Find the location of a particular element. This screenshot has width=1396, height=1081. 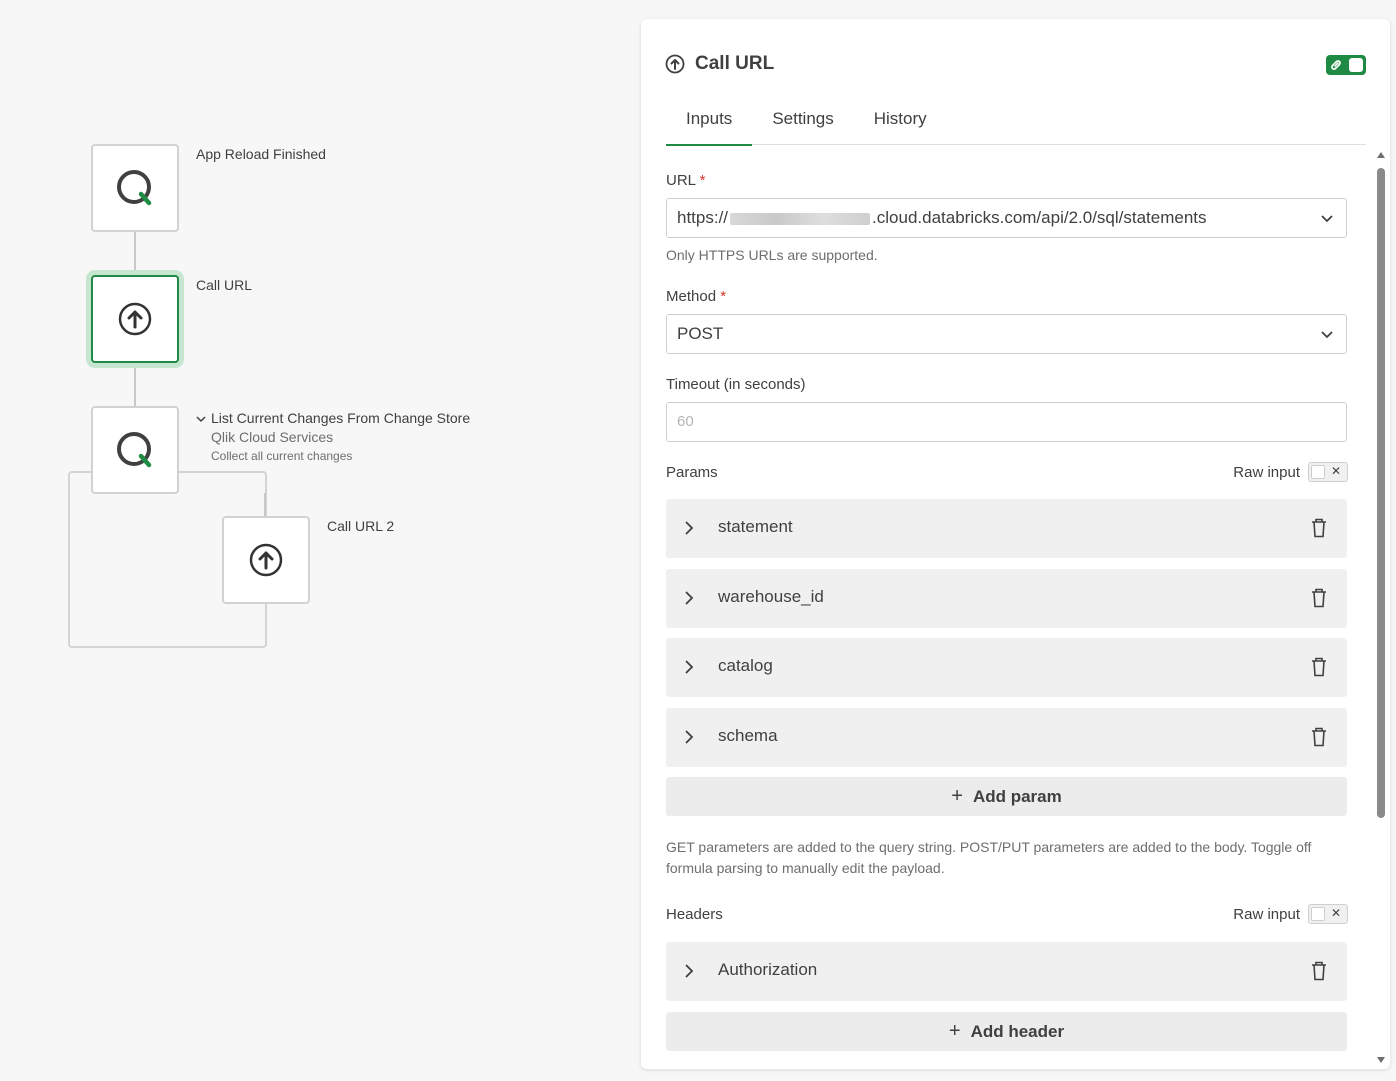

headers-raw-input-toggle: ✕ is located at coordinates (1328, 914).